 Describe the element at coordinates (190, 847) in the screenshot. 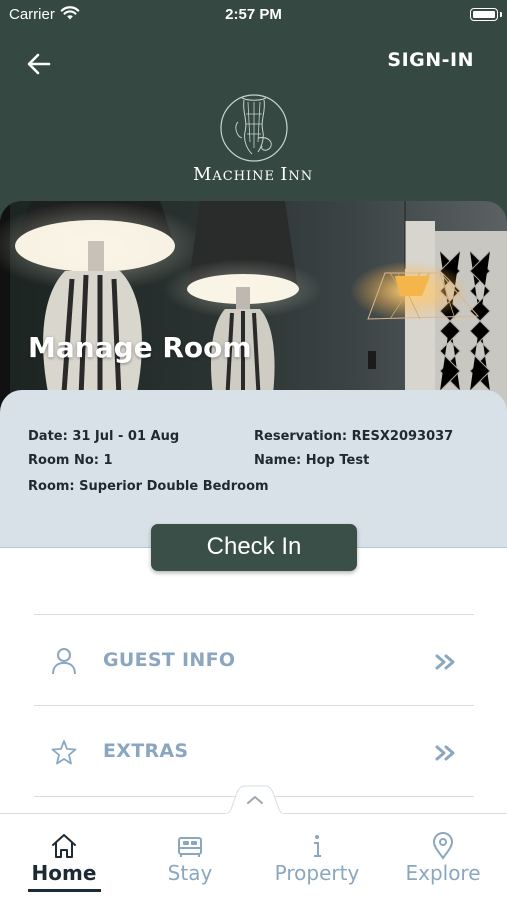

I see `bed-icon` at that location.